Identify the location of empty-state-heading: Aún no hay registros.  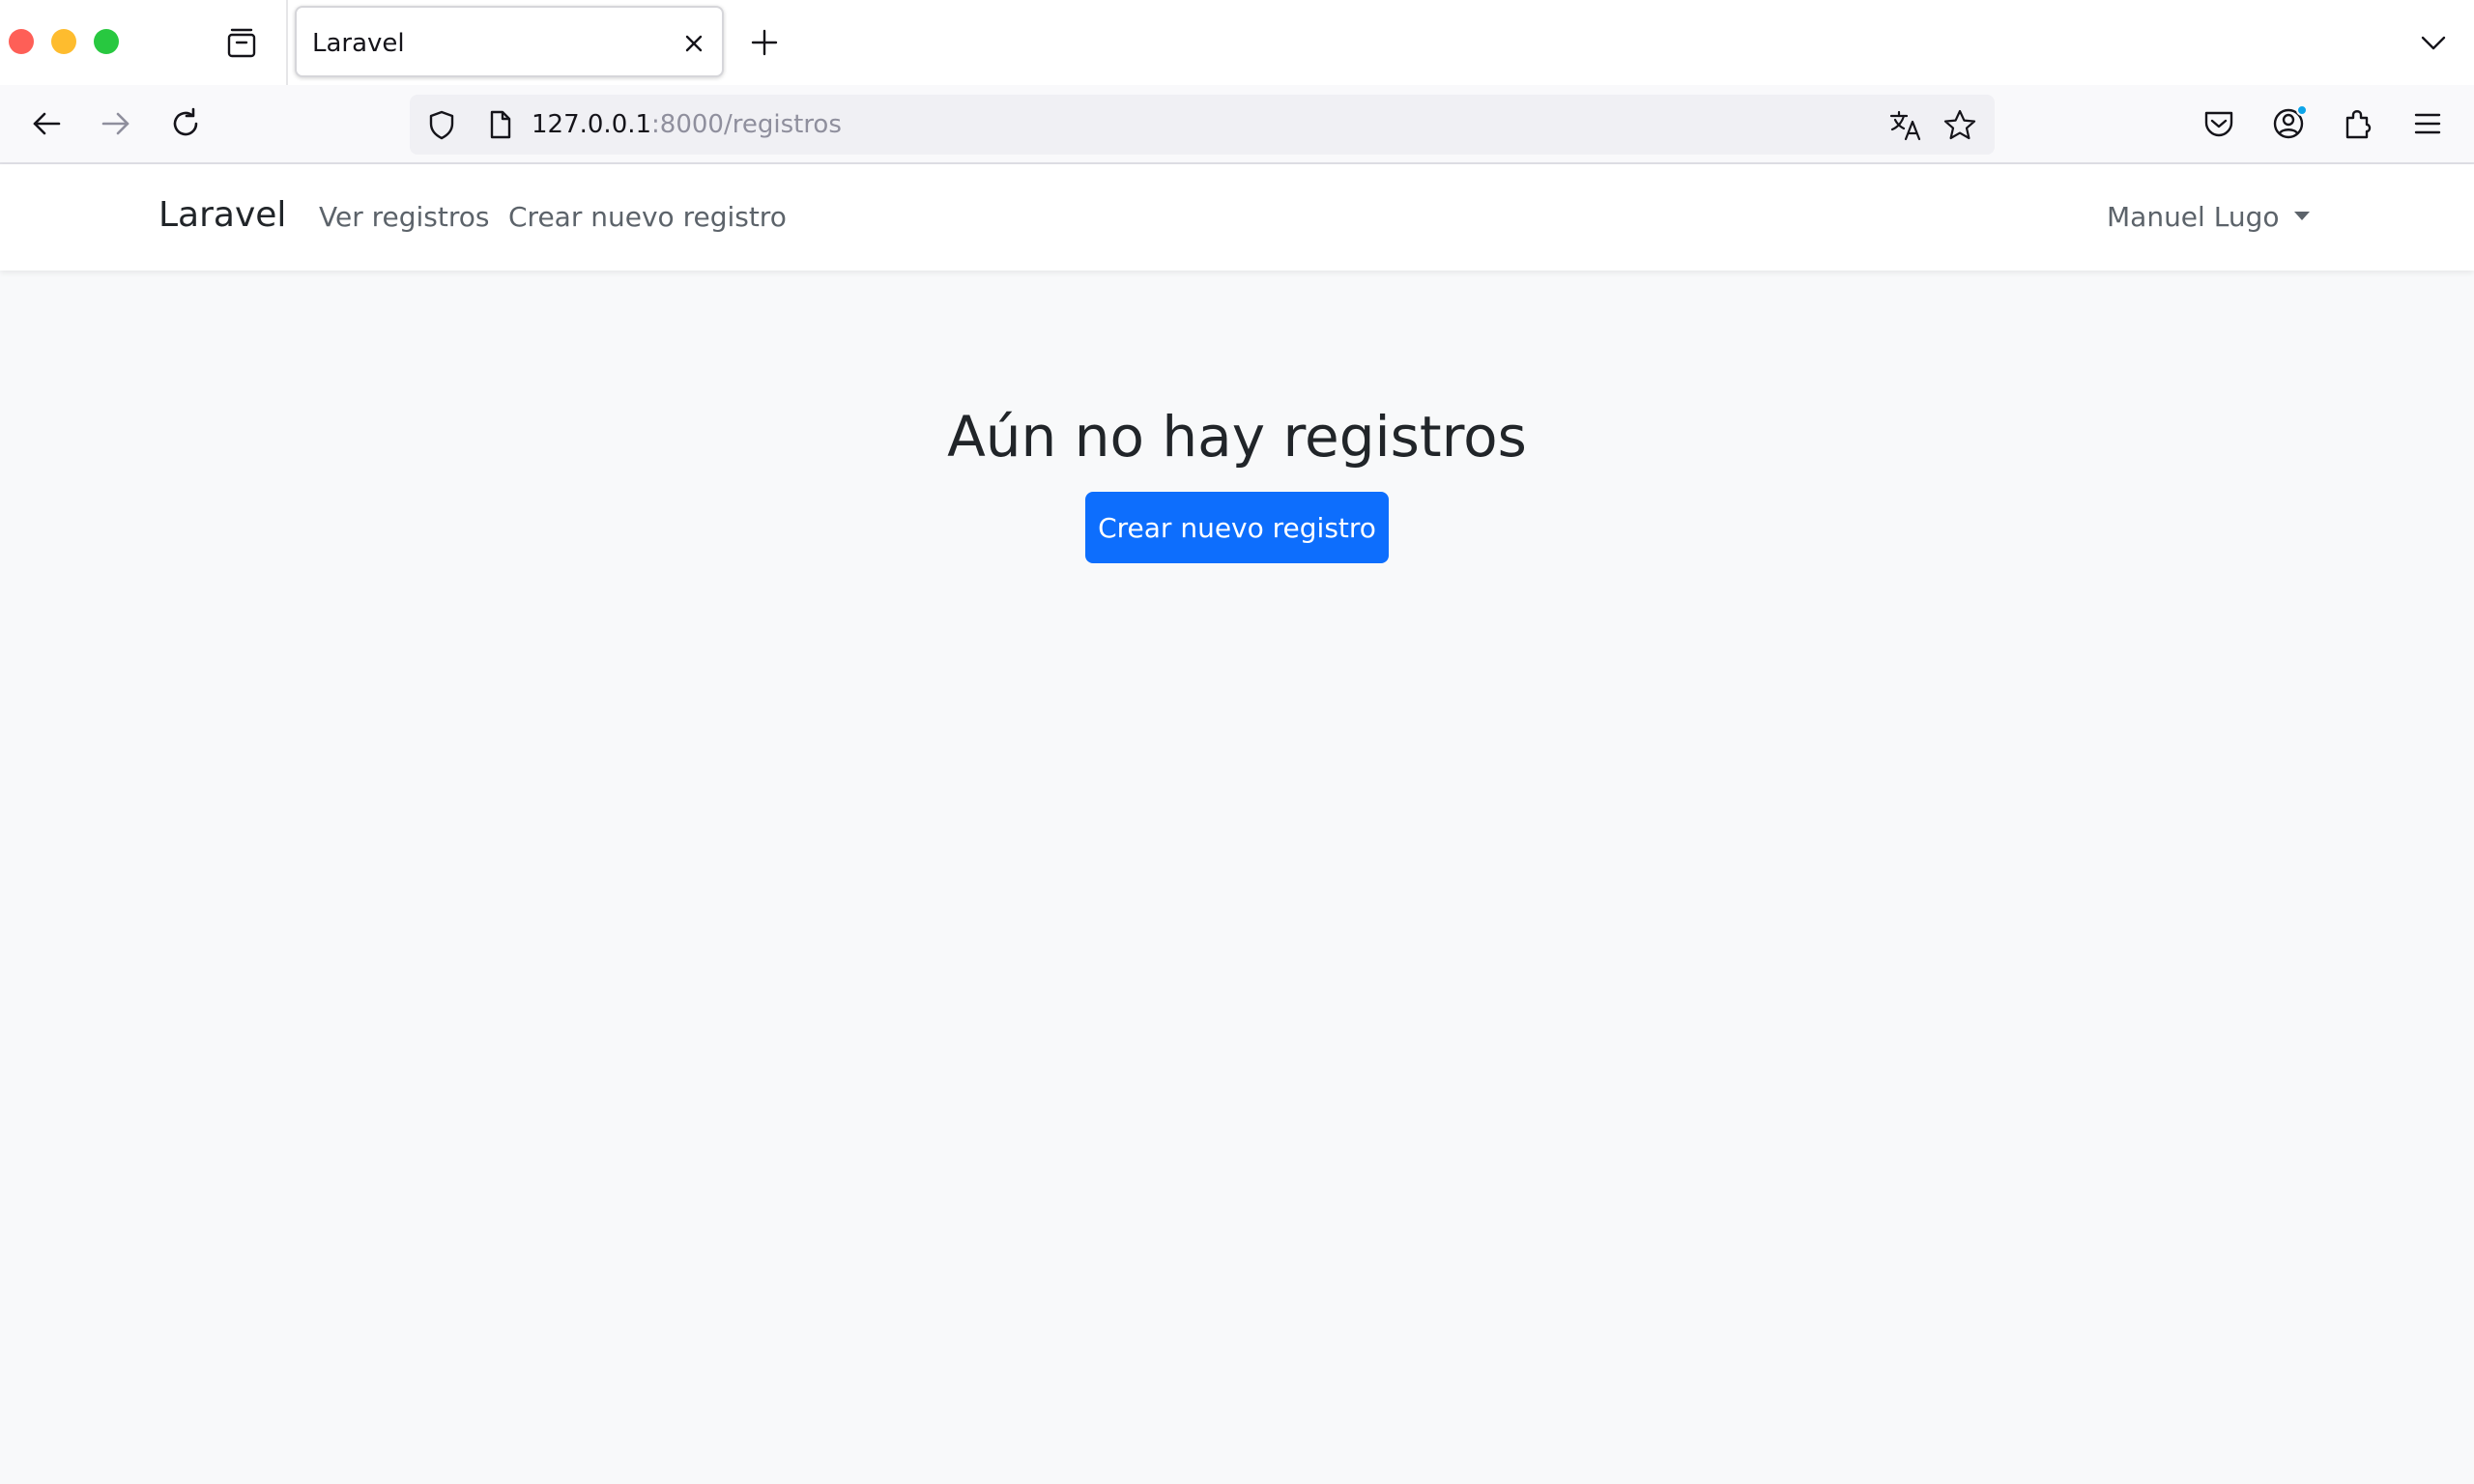
(1237, 437).